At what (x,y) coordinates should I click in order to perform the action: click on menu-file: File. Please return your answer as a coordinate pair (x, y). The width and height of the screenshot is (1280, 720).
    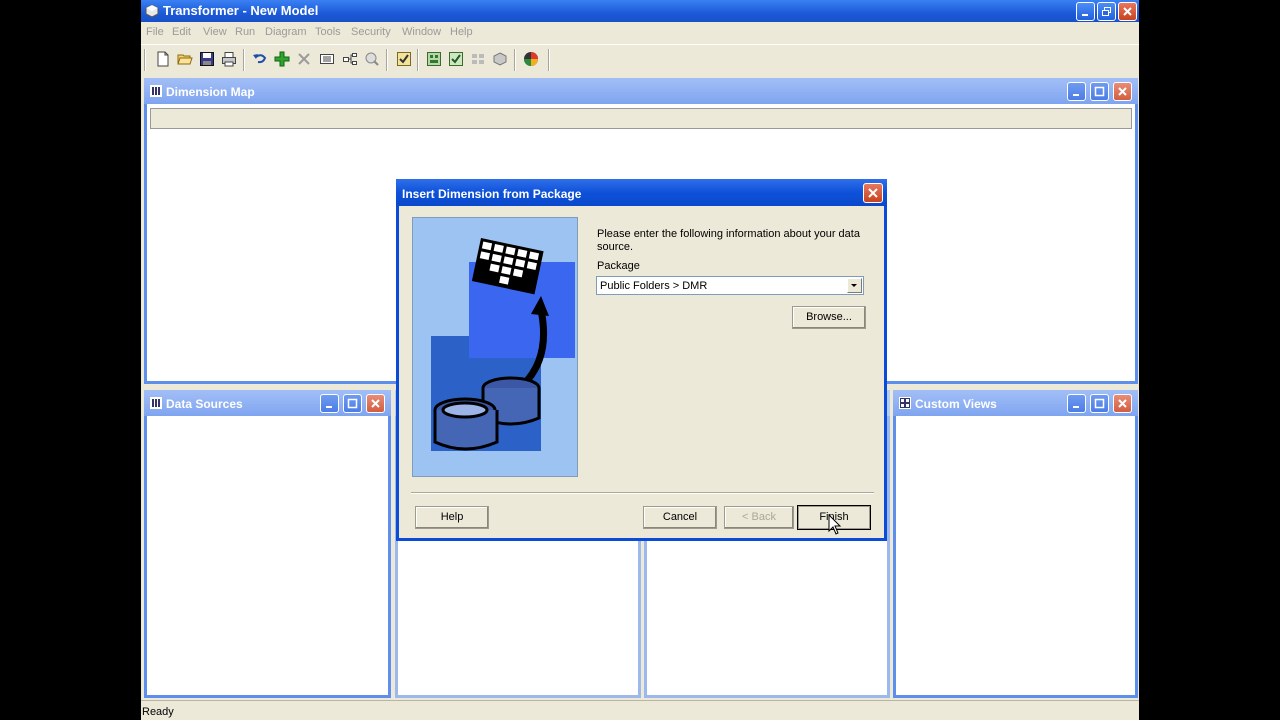
    Looking at the image, I should click on (155, 32).